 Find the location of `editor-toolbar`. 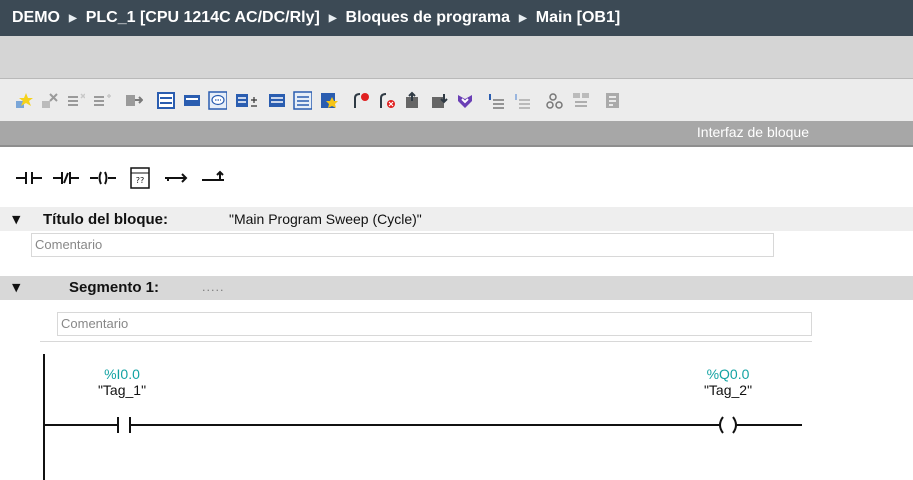

editor-toolbar is located at coordinates (456, 100).